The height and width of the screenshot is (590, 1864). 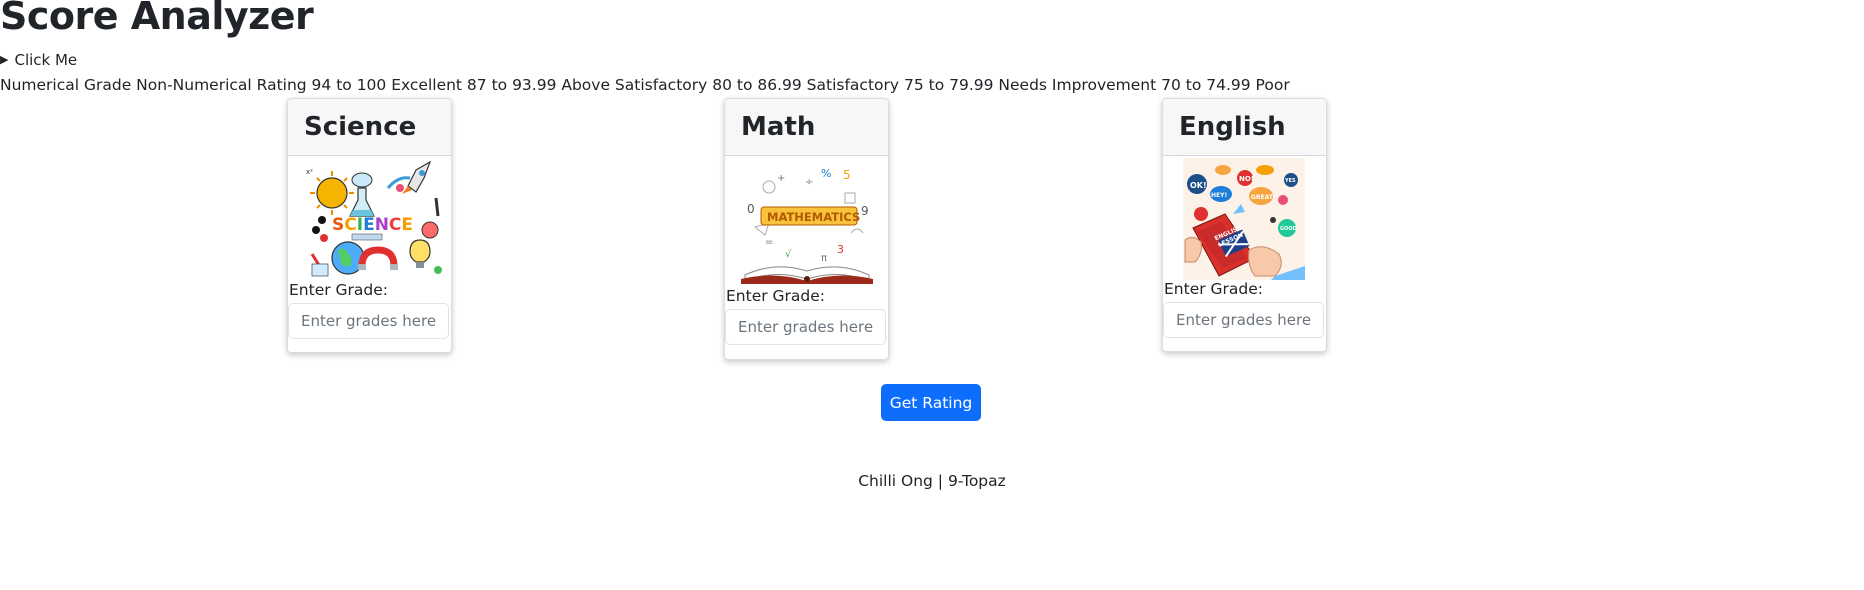 What do you see at coordinates (157, 19) in the screenshot?
I see `page-title: Score Analyzer` at bounding box center [157, 19].